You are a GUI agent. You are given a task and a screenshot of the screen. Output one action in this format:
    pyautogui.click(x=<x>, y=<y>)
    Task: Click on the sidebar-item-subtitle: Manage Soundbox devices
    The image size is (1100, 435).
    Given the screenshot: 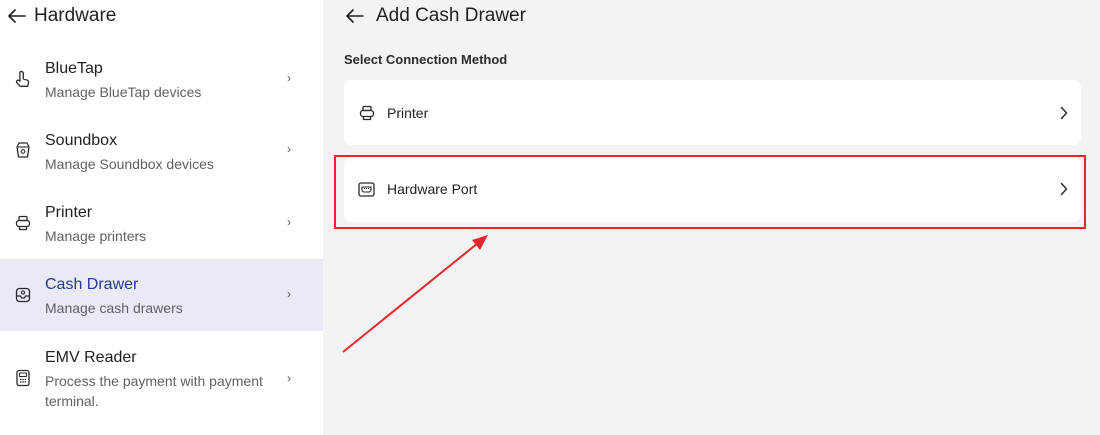 What is the action you would take?
    pyautogui.click(x=129, y=164)
    